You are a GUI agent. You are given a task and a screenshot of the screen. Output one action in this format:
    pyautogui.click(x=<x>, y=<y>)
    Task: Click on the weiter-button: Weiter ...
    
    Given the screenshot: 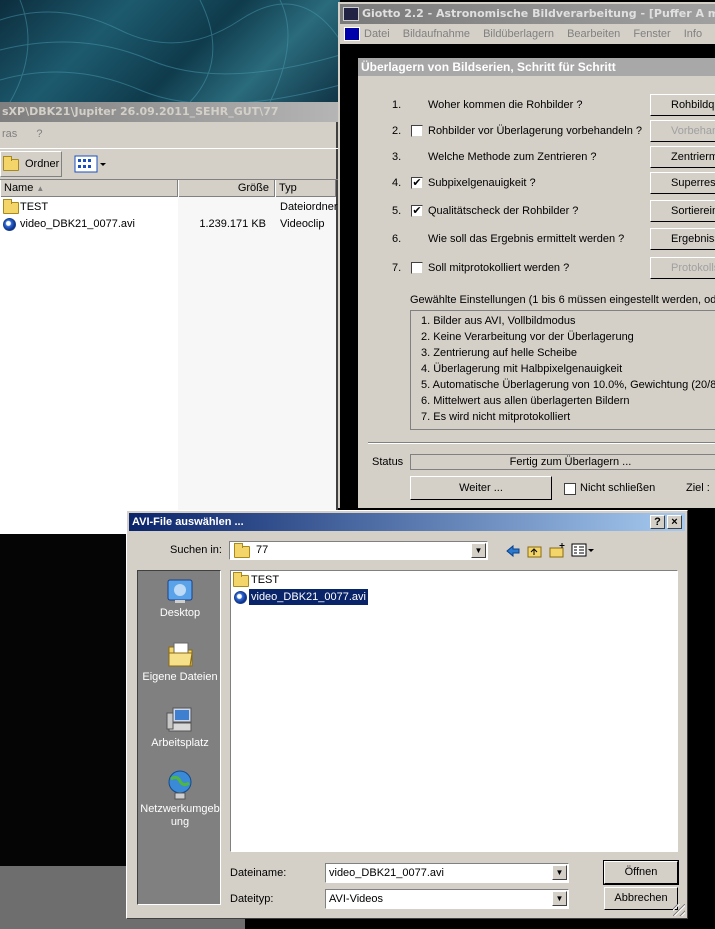 What is the action you would take?
    pyautogui.click(x=481, y=488)
    